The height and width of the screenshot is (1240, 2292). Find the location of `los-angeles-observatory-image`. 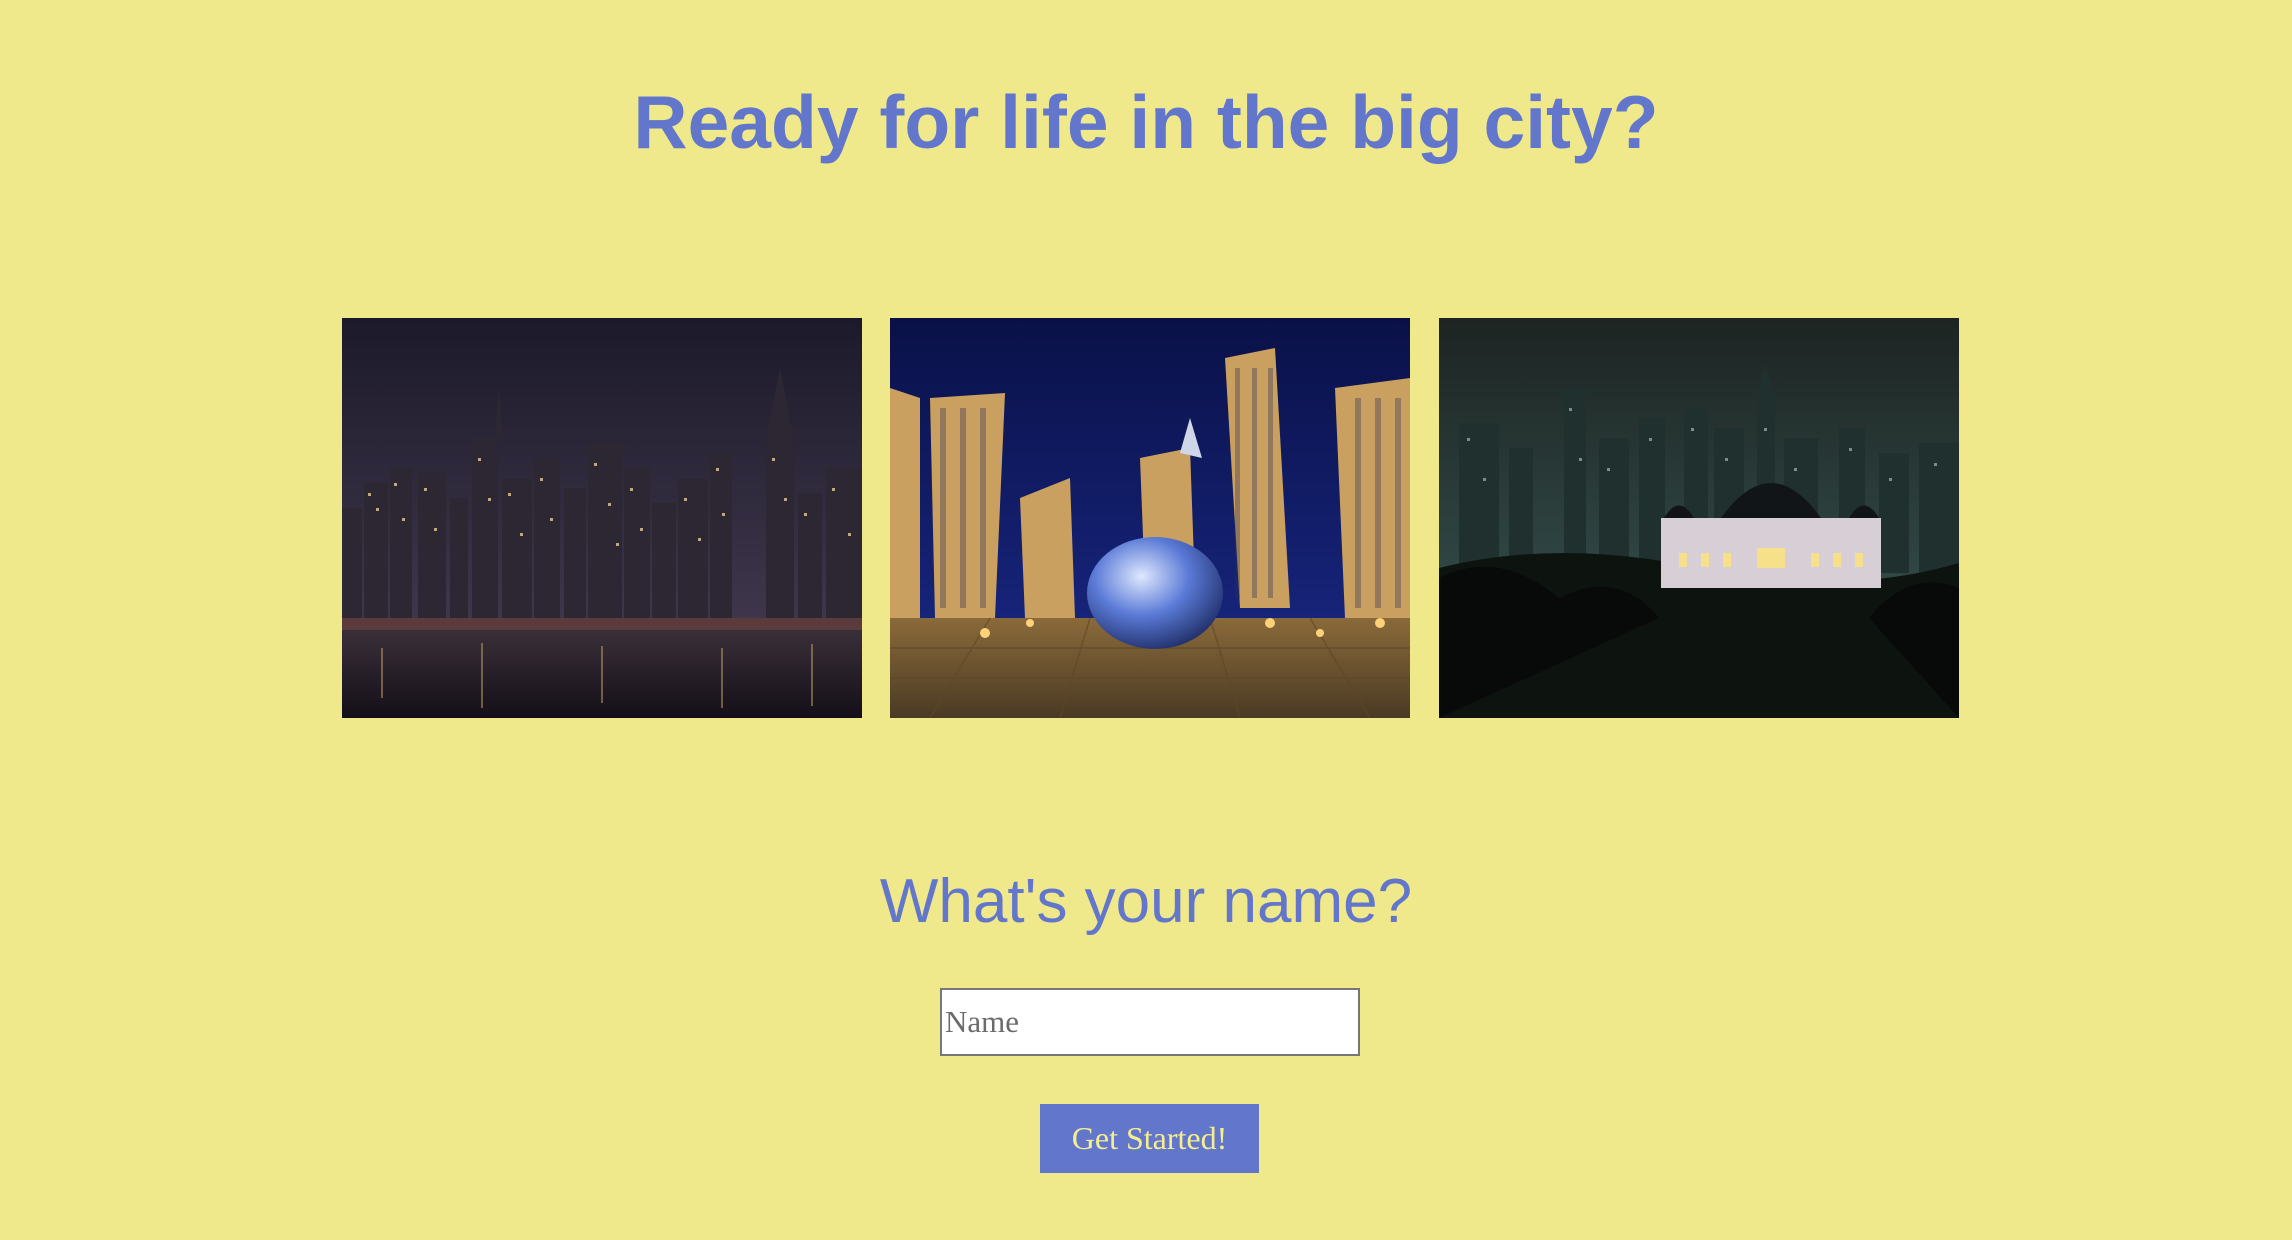

los-angeles-observatory-image is located at coordinates (1699, 518).